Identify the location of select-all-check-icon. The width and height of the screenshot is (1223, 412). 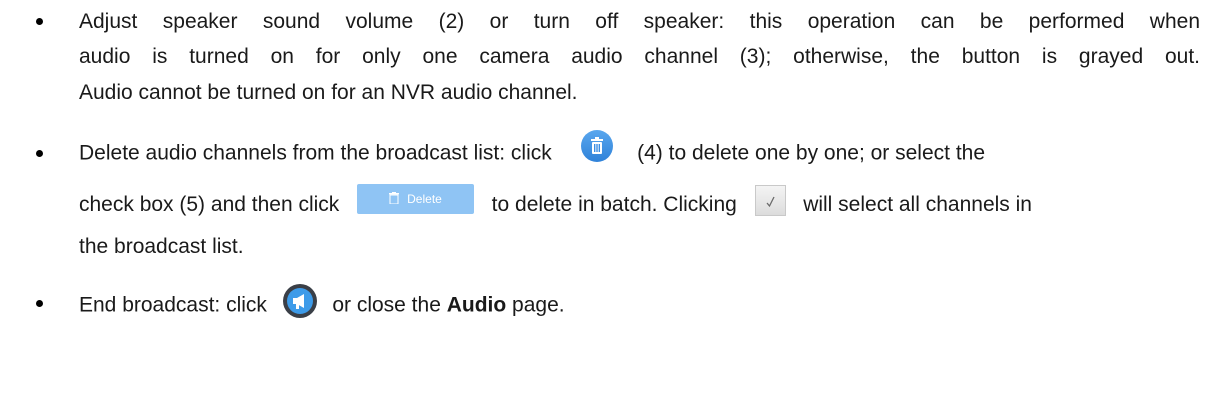
(770, 200).